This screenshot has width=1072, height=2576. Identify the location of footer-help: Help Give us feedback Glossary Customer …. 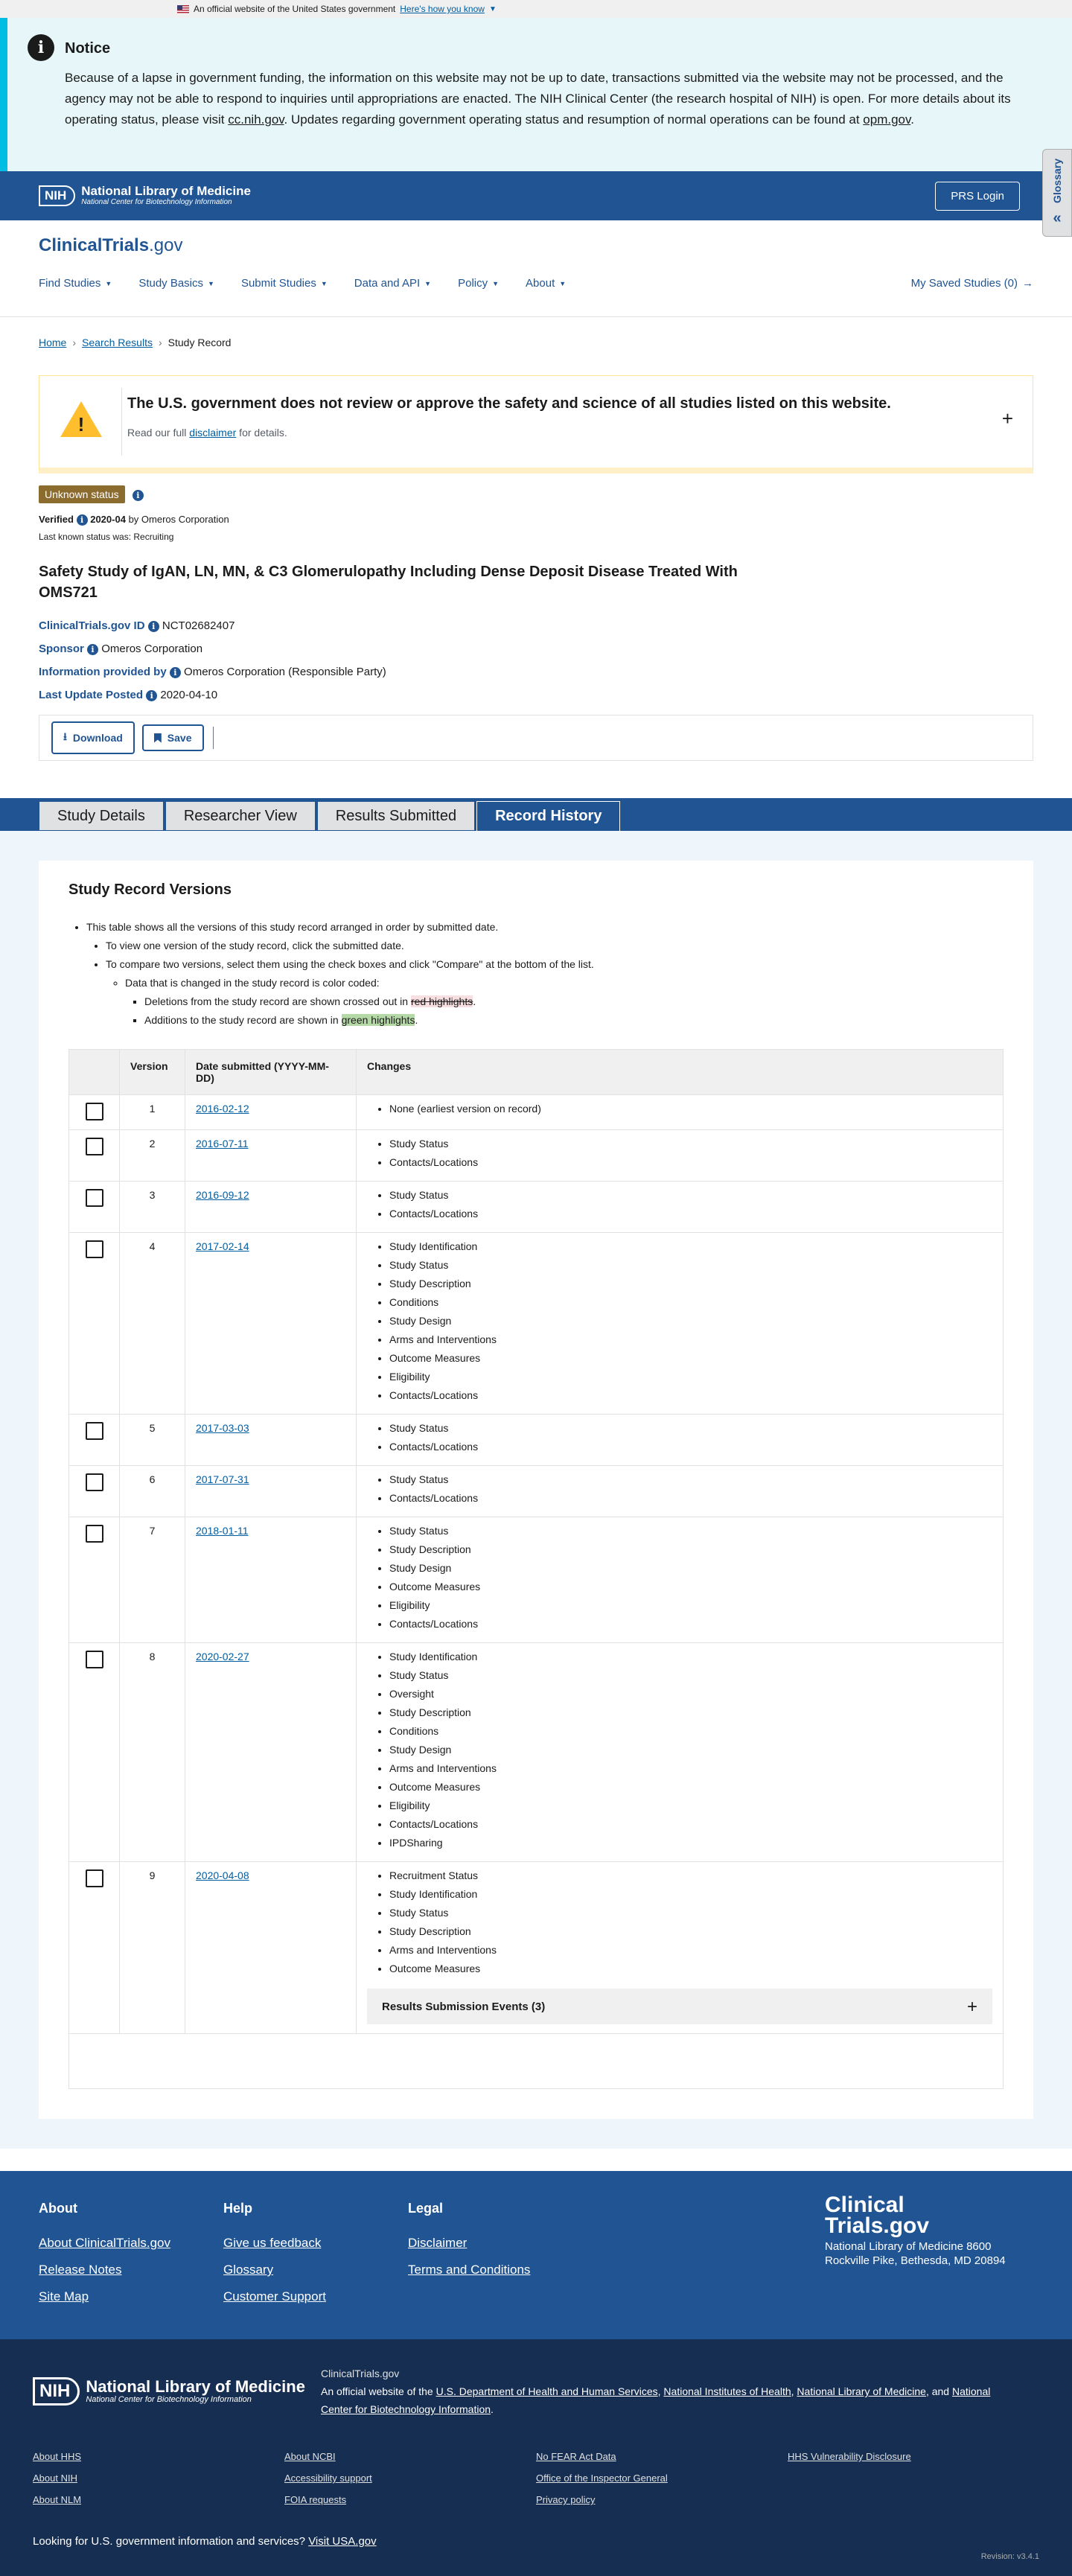
(316, 2255).